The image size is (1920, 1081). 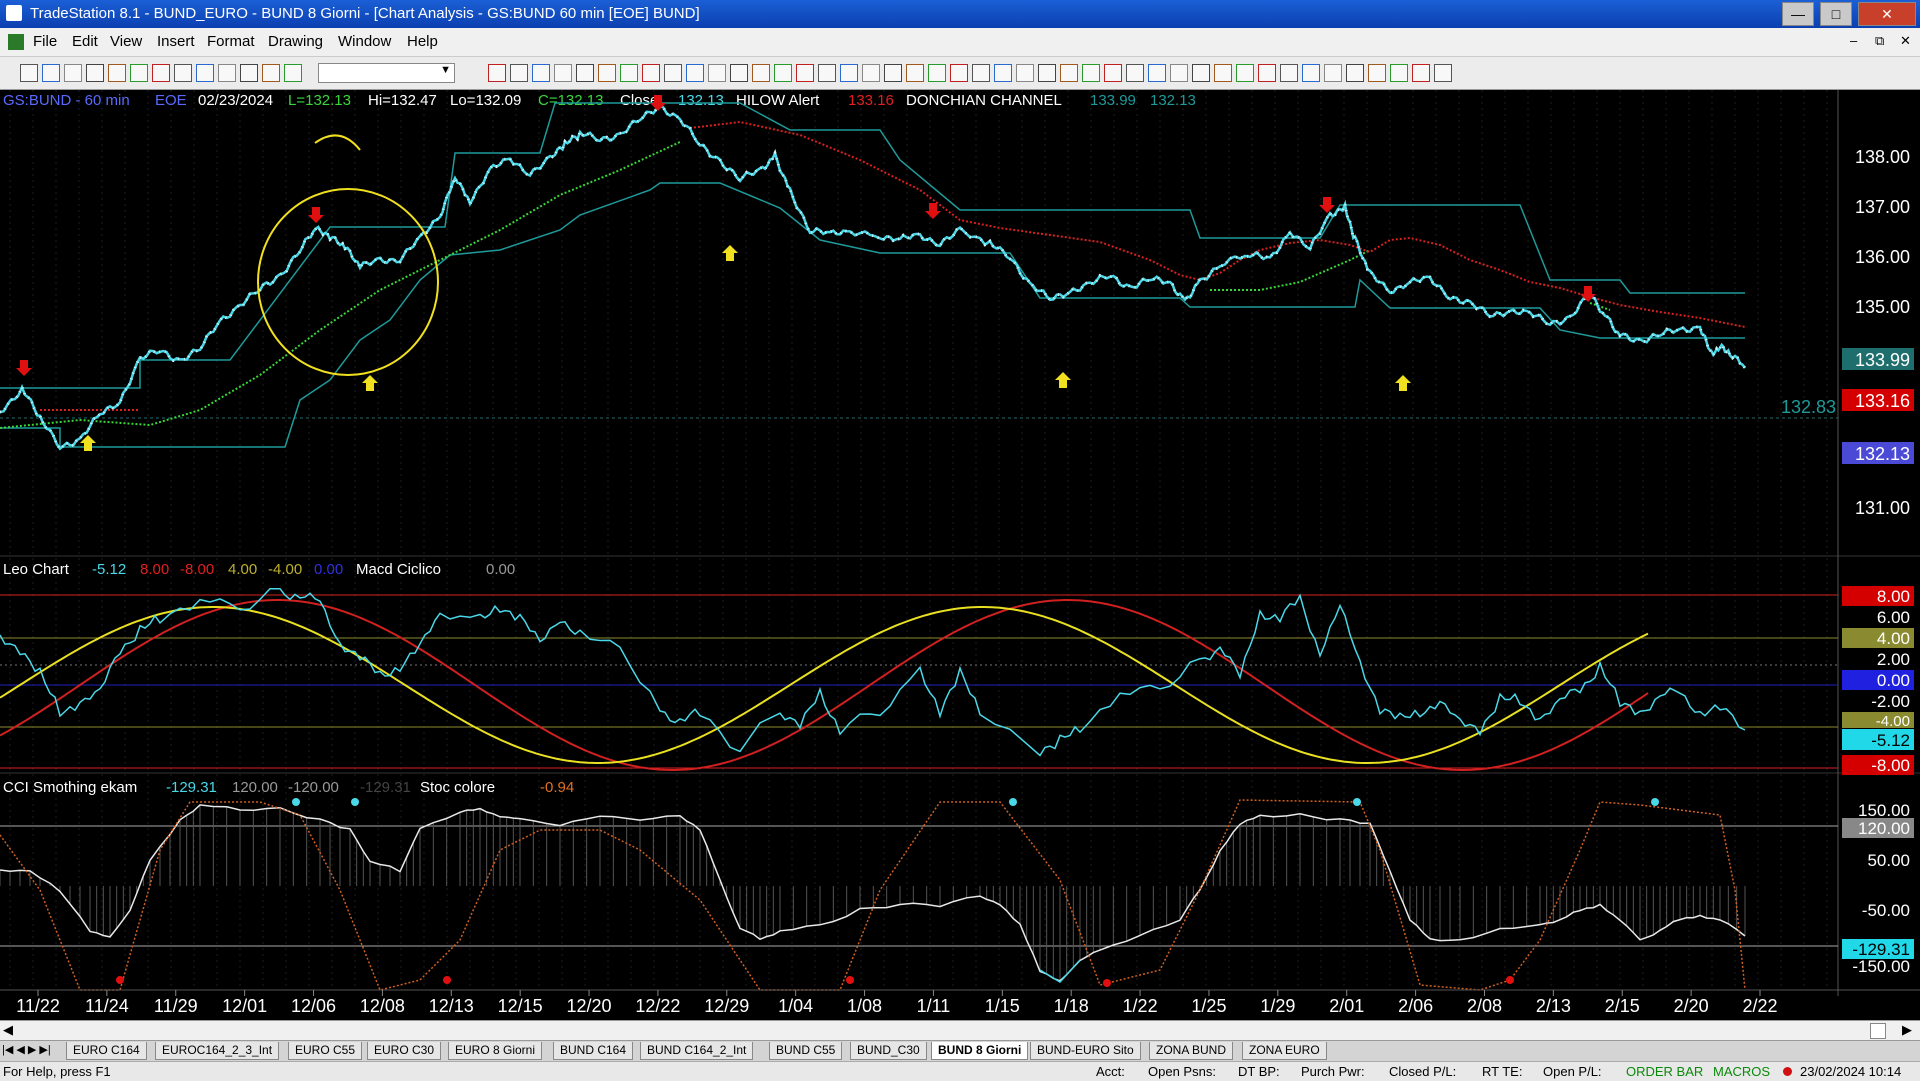 What do you see at coordinates (217, 1051) in the screenshot?
I see `workspace-tab: EUROC164_2_3_Int` at bounding box center [217, 1051].